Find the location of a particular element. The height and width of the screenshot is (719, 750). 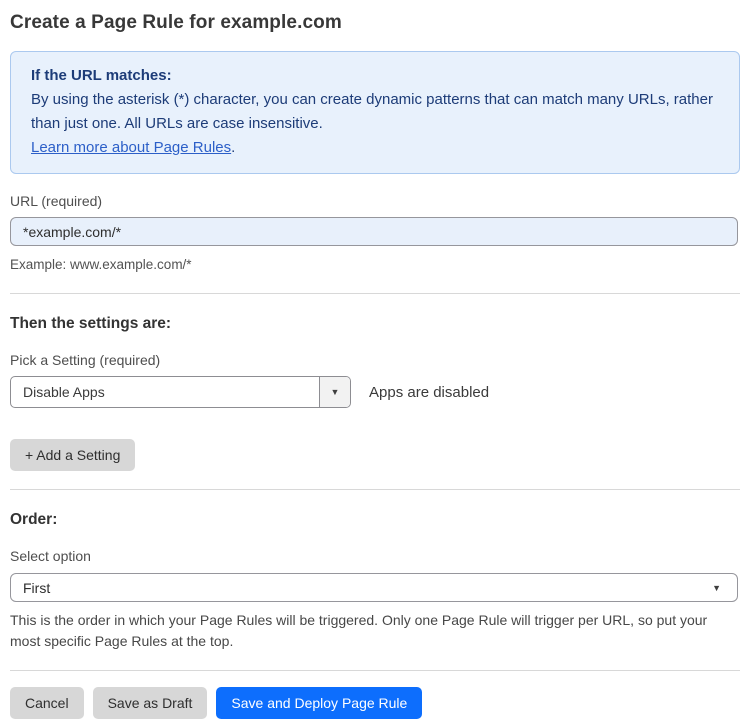

setting-row: Disable Apps ▼ Apps are disabled is located at coordinates (375, 392).